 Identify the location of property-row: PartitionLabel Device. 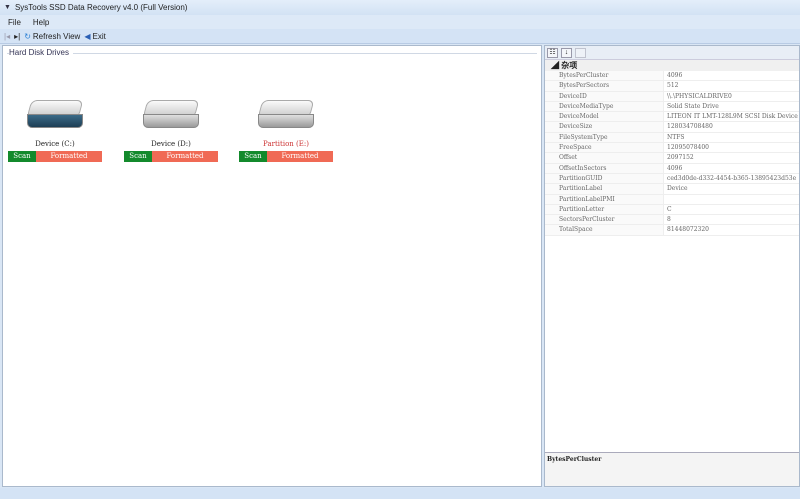
(672, 189).